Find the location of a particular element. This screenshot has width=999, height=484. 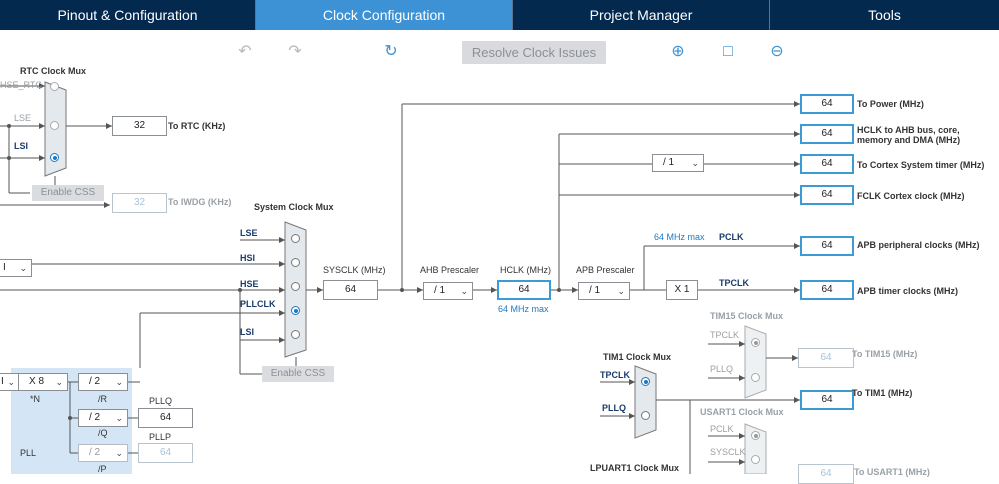

pllp-label: PLLP is located at coordinates (160, 437).